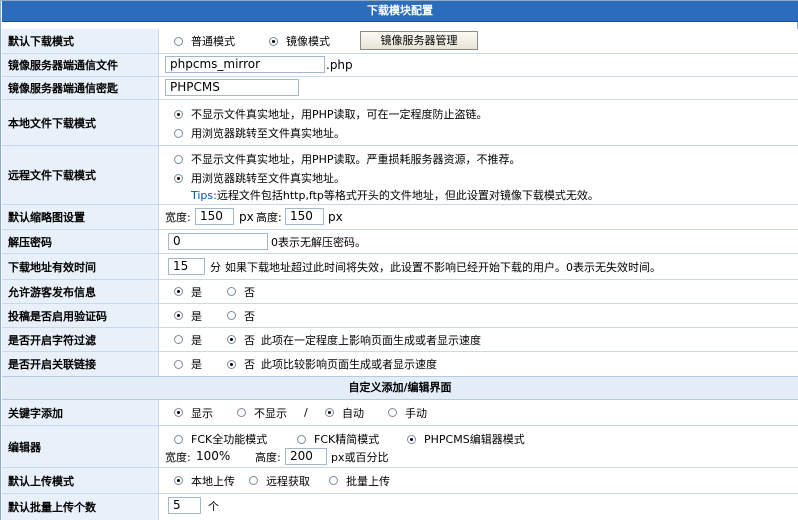 The width and height of the screenshot is (798, 520). Describe the element at coordinates (443, 267) in the screenshot. I see `valid-time-hint: 如果下载地址超过此时间将失效，此设置不影响已经开始下载的用户。0表示无失效时间。` at that location.